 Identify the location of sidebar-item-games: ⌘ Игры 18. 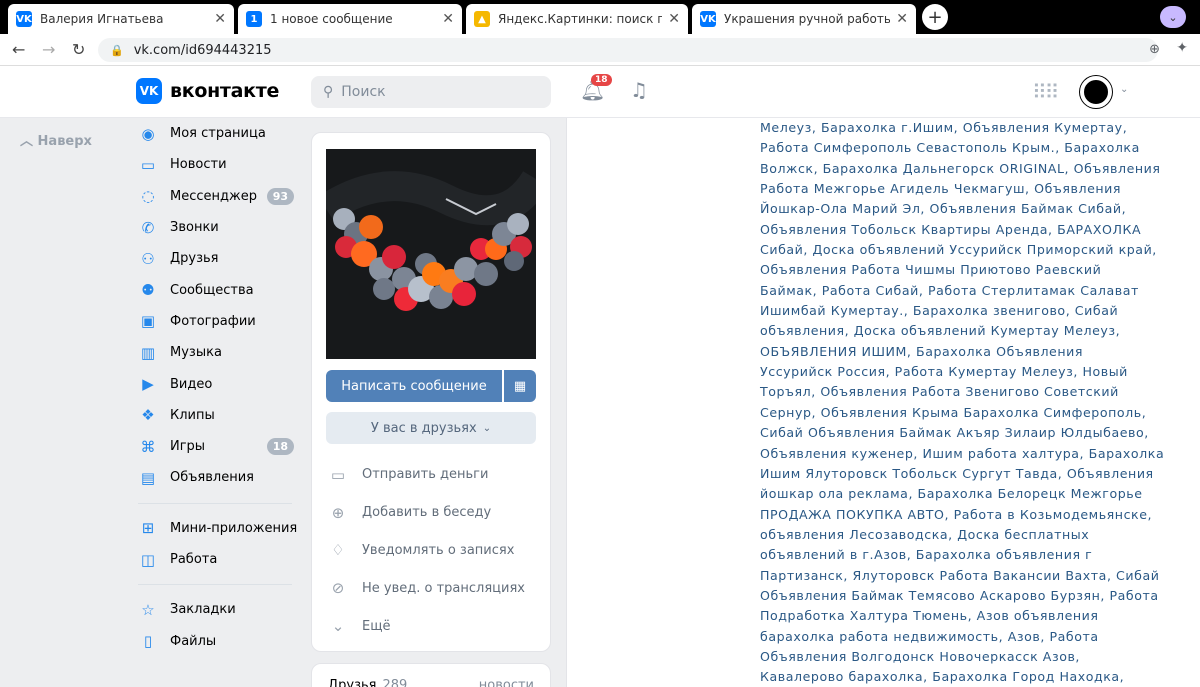
(218, 446).